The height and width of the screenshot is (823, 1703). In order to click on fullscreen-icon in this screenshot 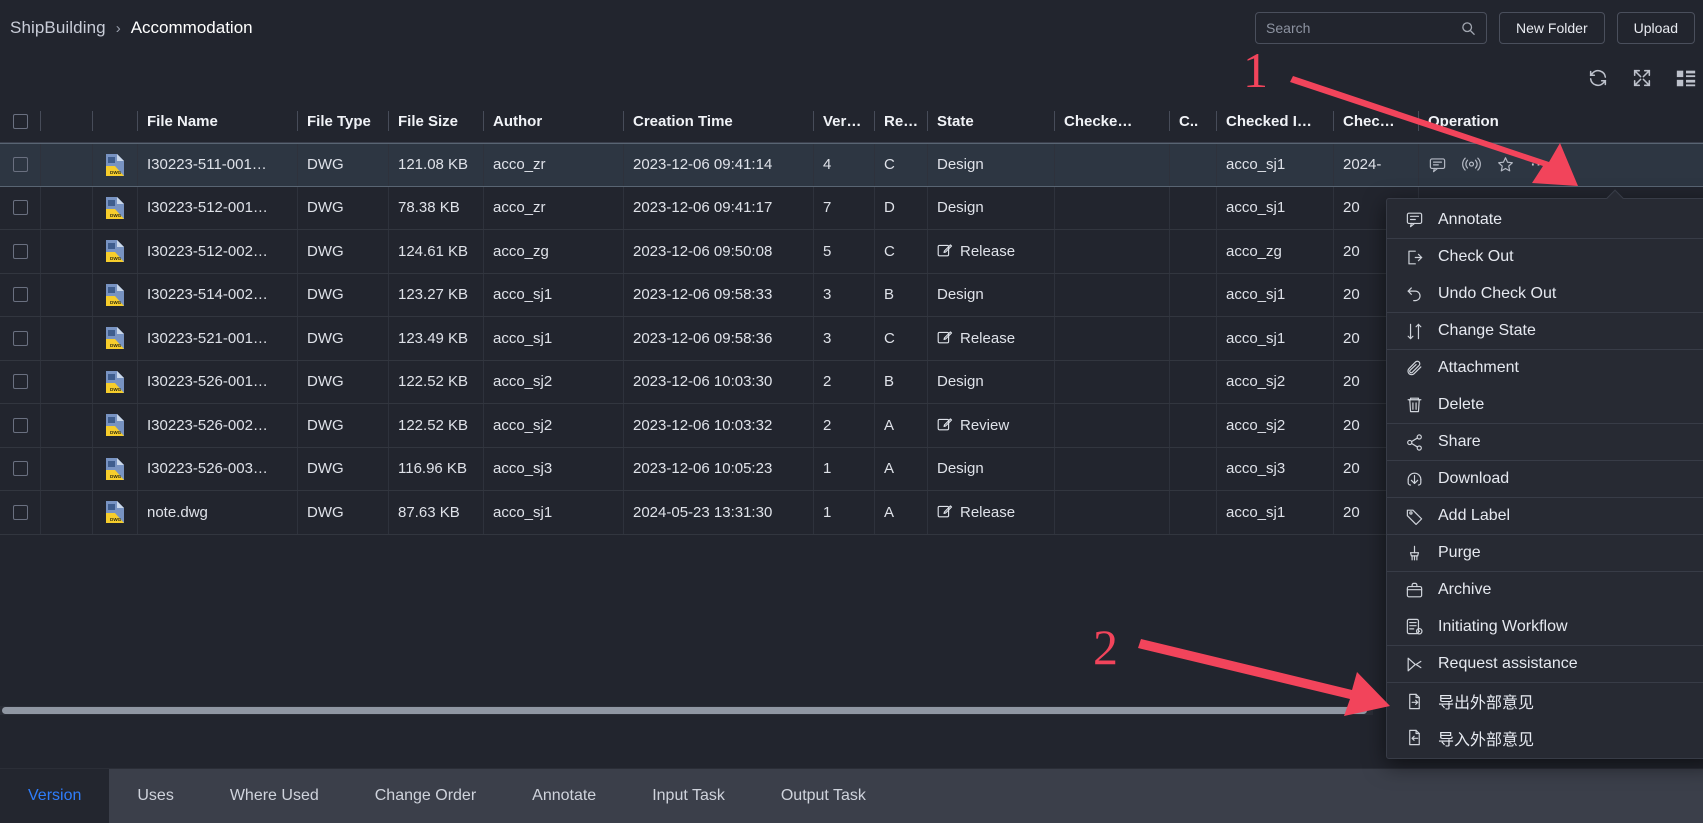, I will do `click(1642, 78)`.